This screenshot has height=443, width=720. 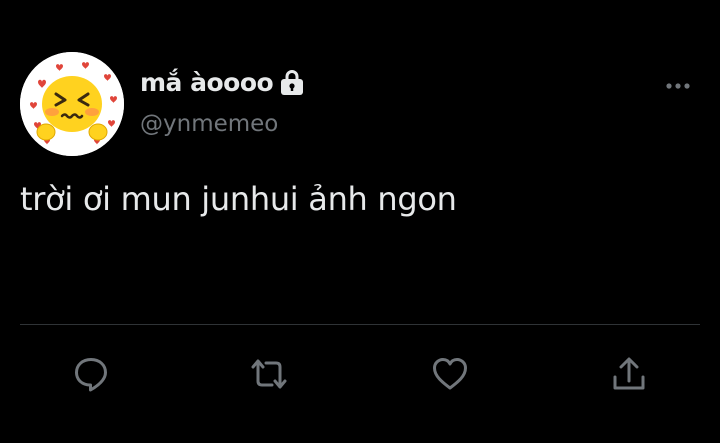 I want to click on tweet-text: trời ơi mun junhui ảnh ngon, so click(x=238, y=199).